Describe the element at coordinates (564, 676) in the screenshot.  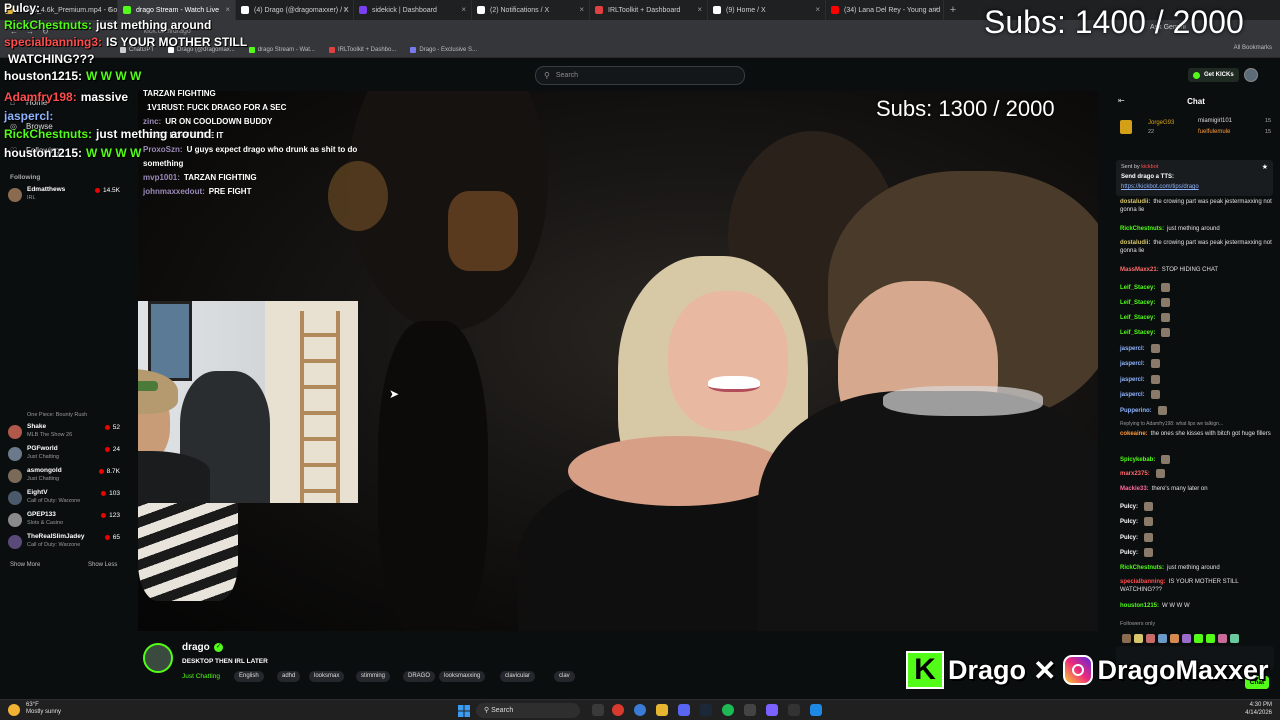
I see `stream-tag: clav` at that location.